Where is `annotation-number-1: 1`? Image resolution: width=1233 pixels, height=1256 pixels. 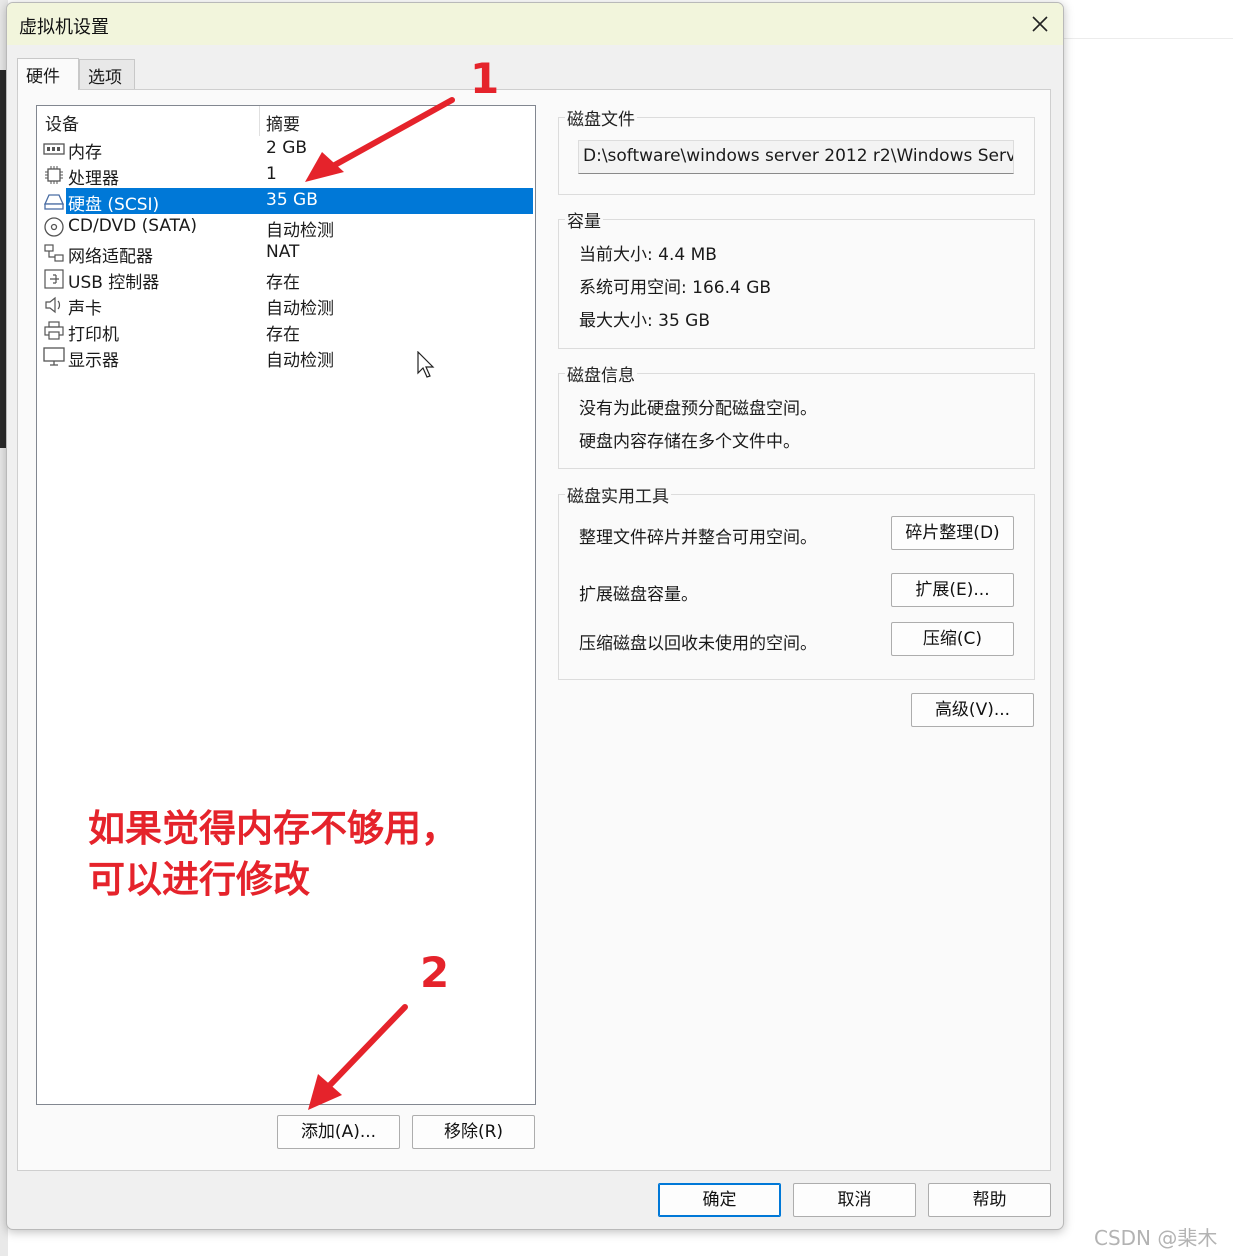
annotation-number-1: 1 is located at coordinates (485, 78).